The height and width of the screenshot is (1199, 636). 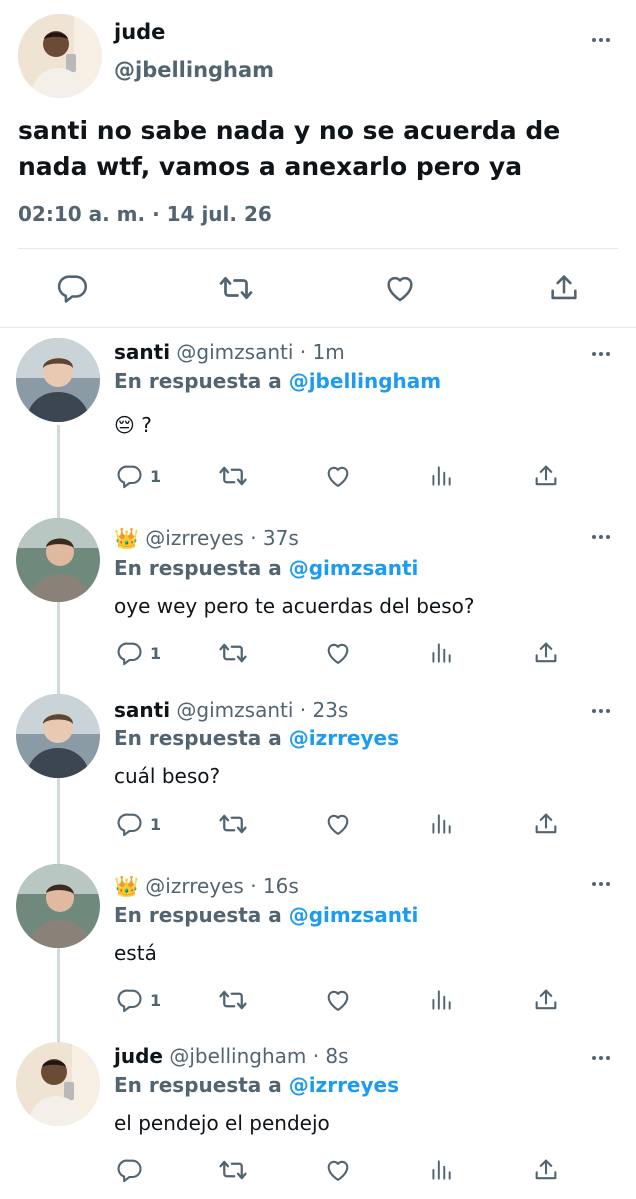 What do you see at coordinates (318, 248) in the screenshot?
I see `divider` at bounding box center [318, 248].